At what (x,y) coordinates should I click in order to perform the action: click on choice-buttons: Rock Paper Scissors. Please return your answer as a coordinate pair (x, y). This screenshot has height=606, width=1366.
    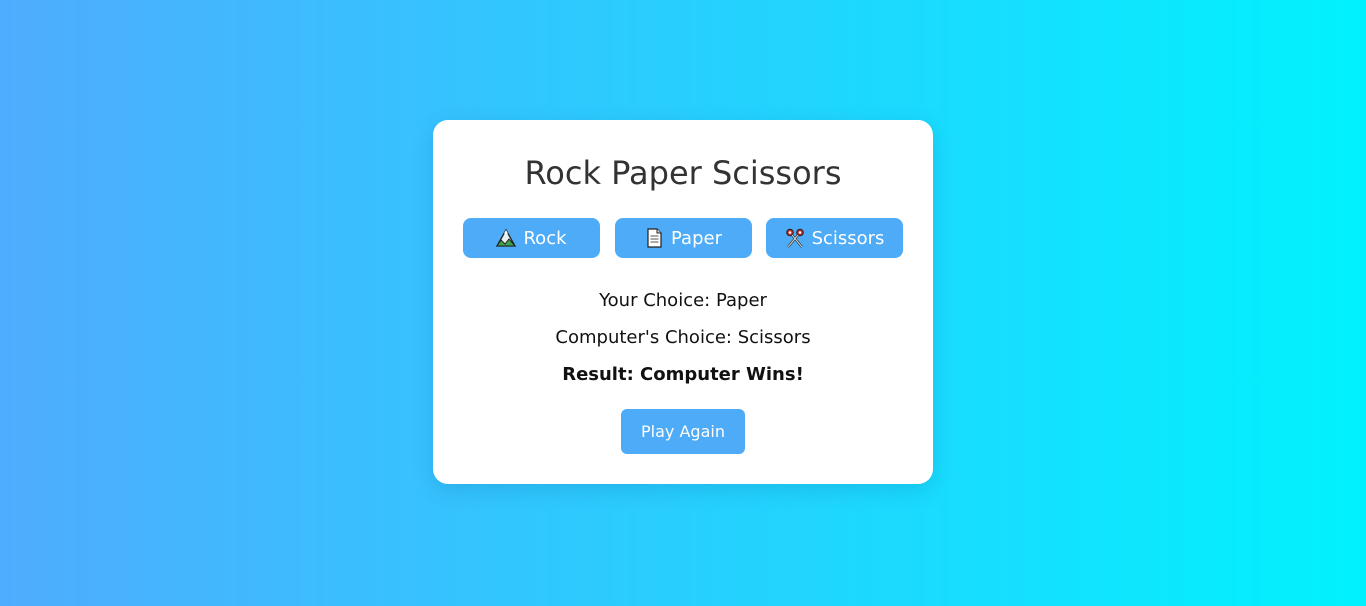
    Looking at the image, I should click on (683, 238).